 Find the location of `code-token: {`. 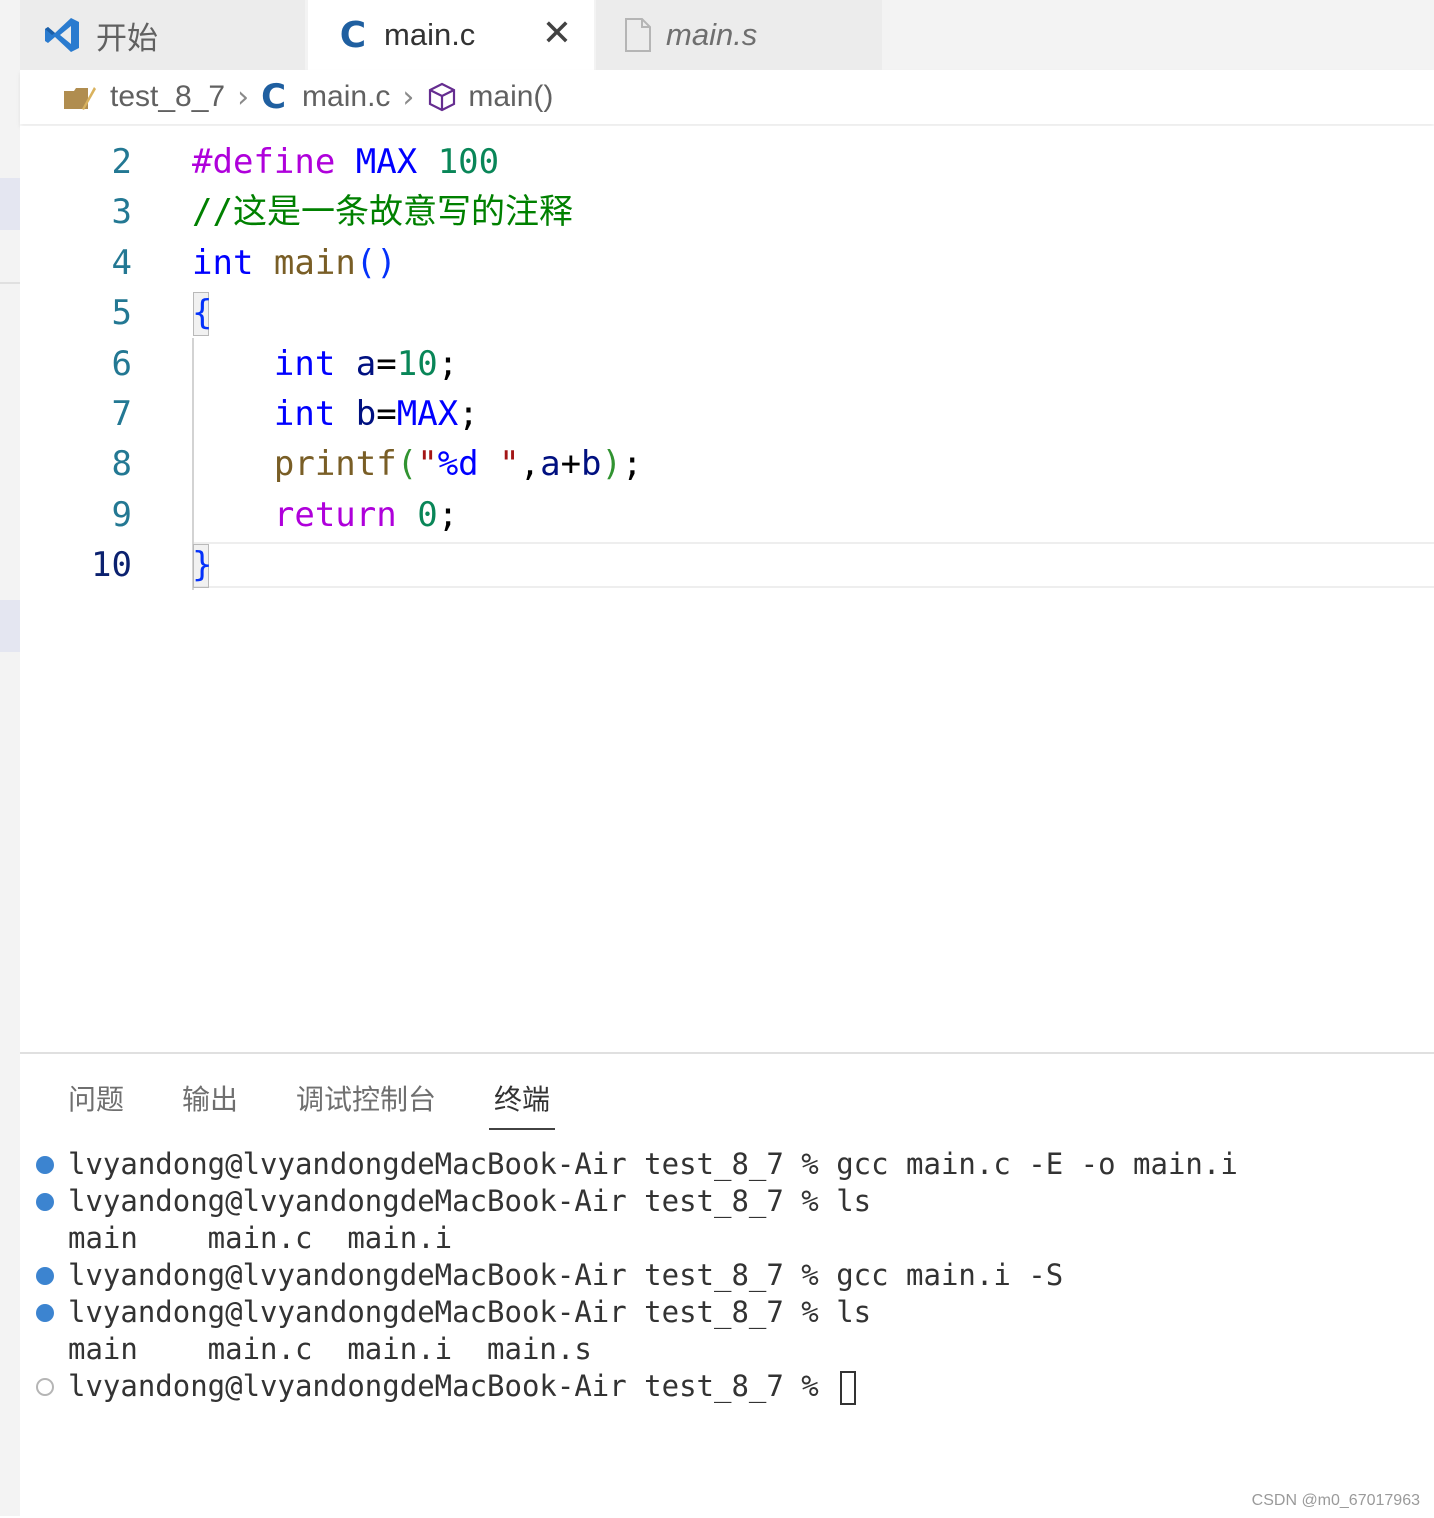

code-token: { is located at coordinates (202, 313).